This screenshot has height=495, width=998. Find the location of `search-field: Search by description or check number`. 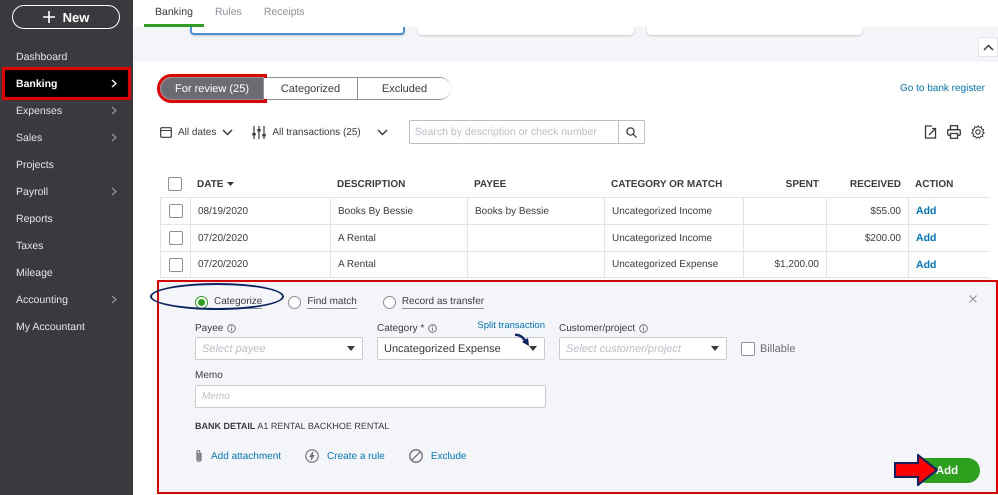

search-field: Search by description or check number is located at coordinates (513, 132).